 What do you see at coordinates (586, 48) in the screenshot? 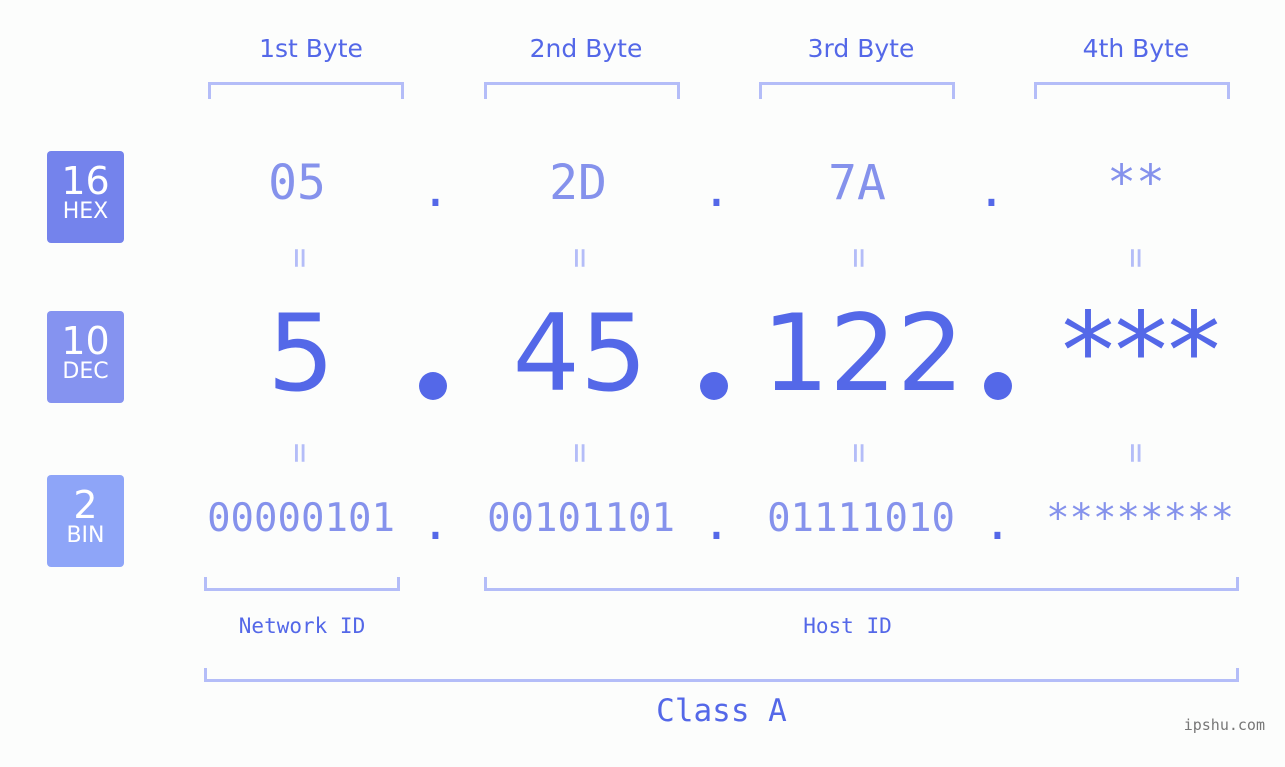
I see `byte-header-2: 2nd Byte` at bounding box center [586, 48].